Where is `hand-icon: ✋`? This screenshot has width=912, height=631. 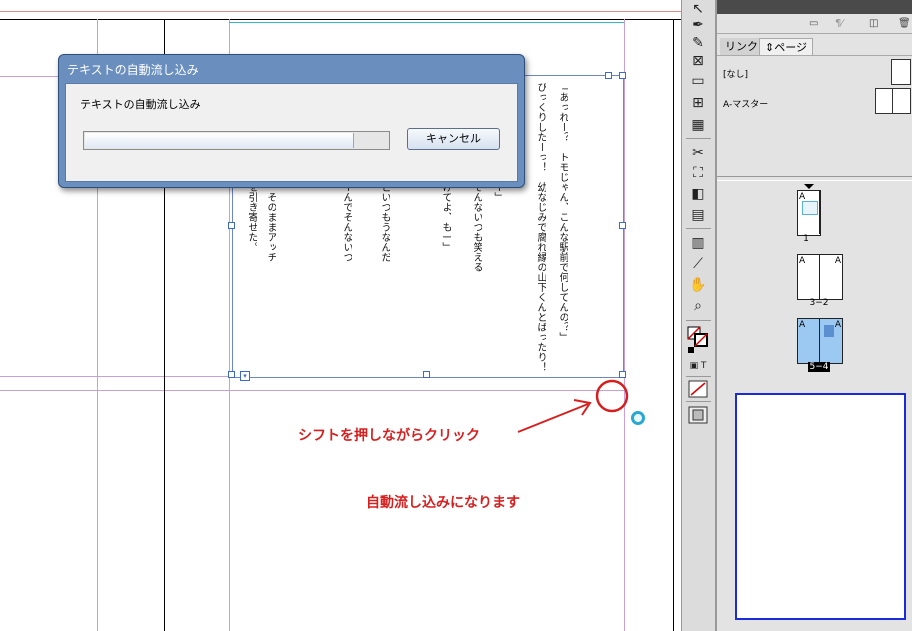
hand-icon: ✋ is located at coordinates (698, 285).